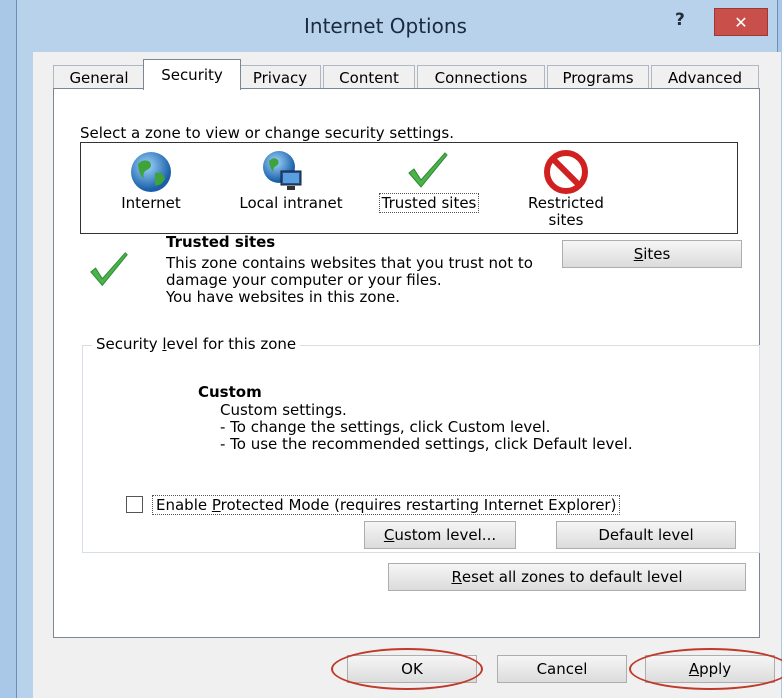 Image resolution: width=782 pixels, height=698 pixels. I want to click on reset-all-zones-button: Reset all zones to default level, so click(567, 577).